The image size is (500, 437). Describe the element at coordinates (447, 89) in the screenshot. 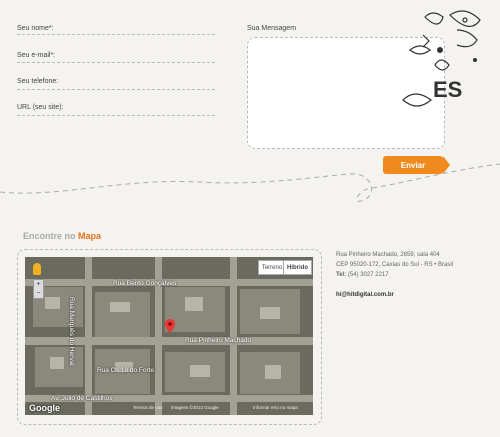

I see `doodle-lettering: ES` at that location.